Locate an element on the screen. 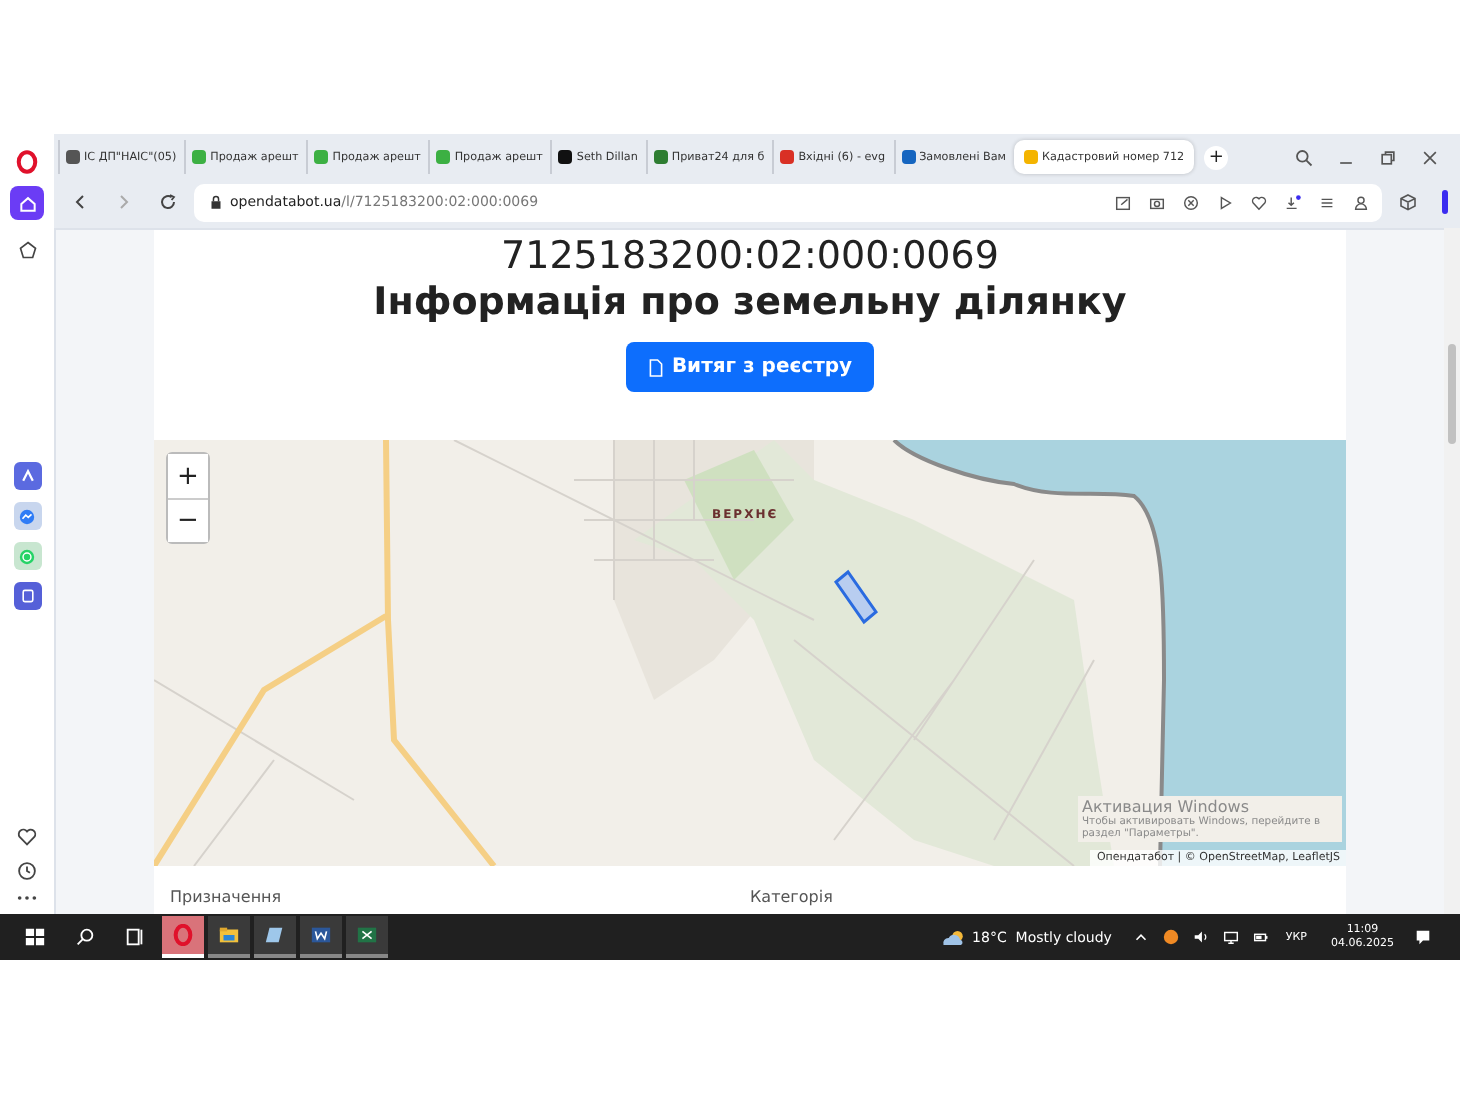  cadastral-number: 7125183200:02:000:0069 is located at coordinates (750, 256).